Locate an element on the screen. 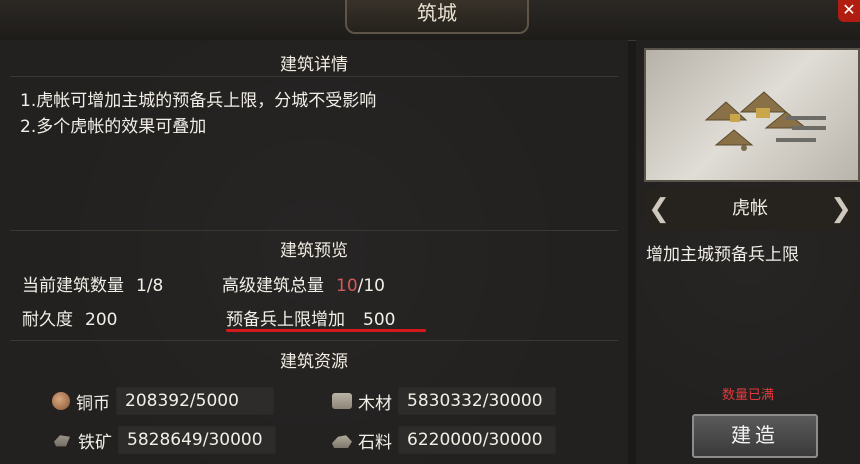  advanced-total-current: 10 is located at coordinates (347, 286).